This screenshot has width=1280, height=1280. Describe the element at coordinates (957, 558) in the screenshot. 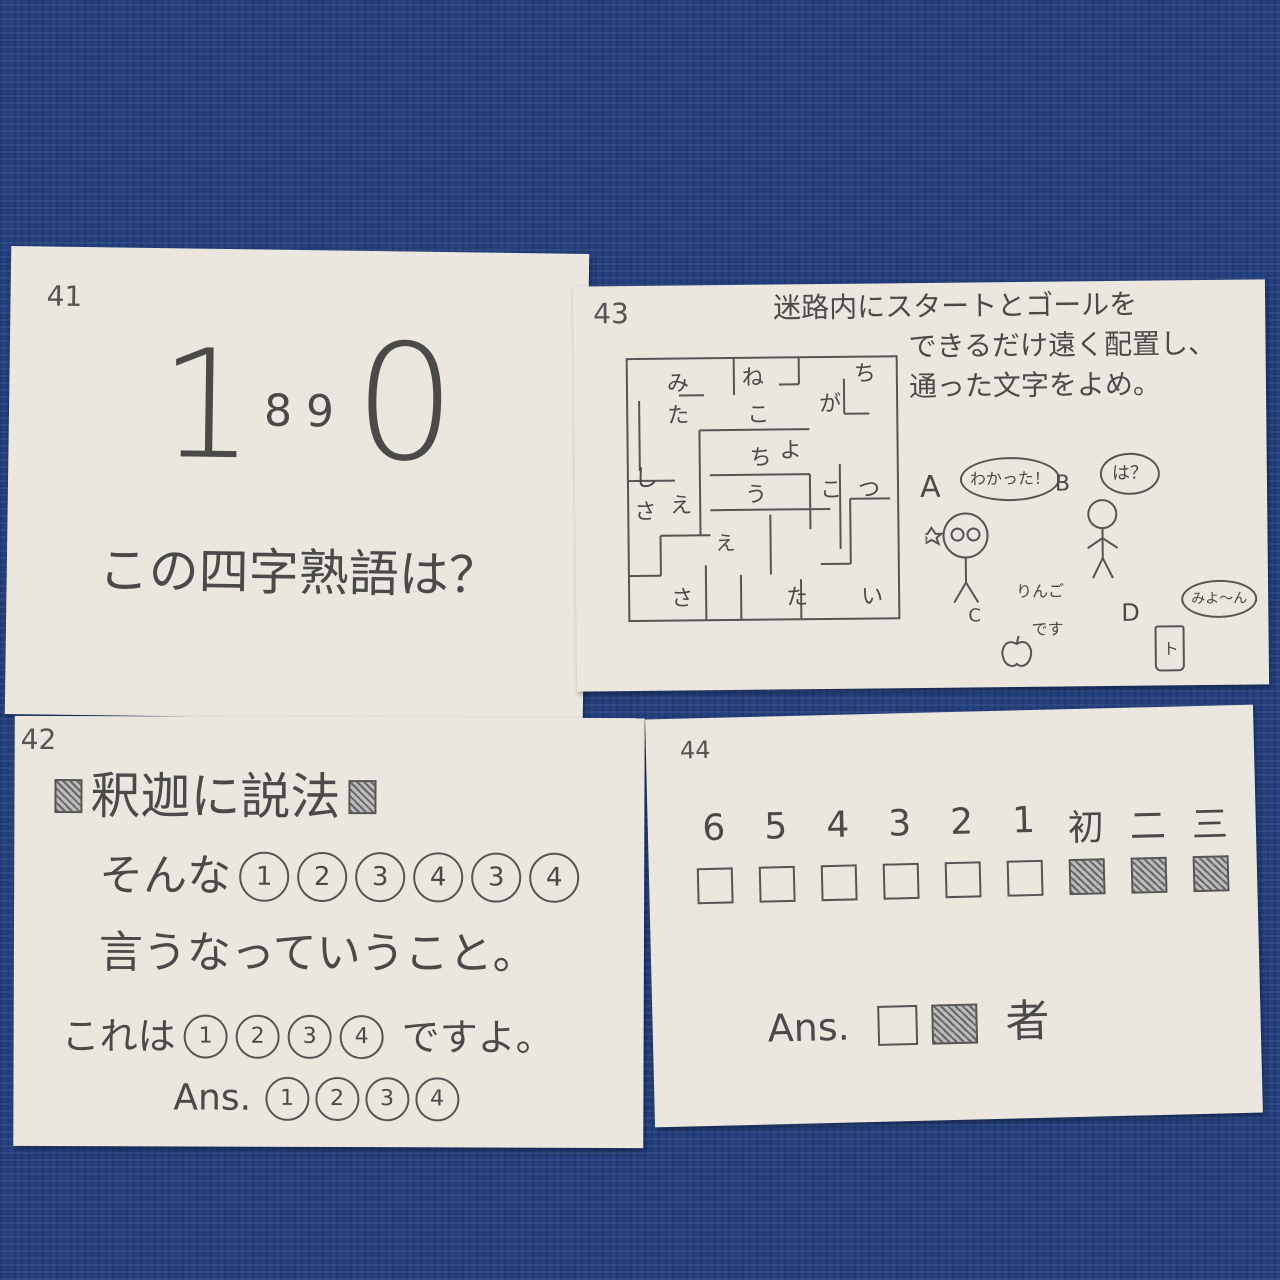

I see `stick-figure-a` at that location.